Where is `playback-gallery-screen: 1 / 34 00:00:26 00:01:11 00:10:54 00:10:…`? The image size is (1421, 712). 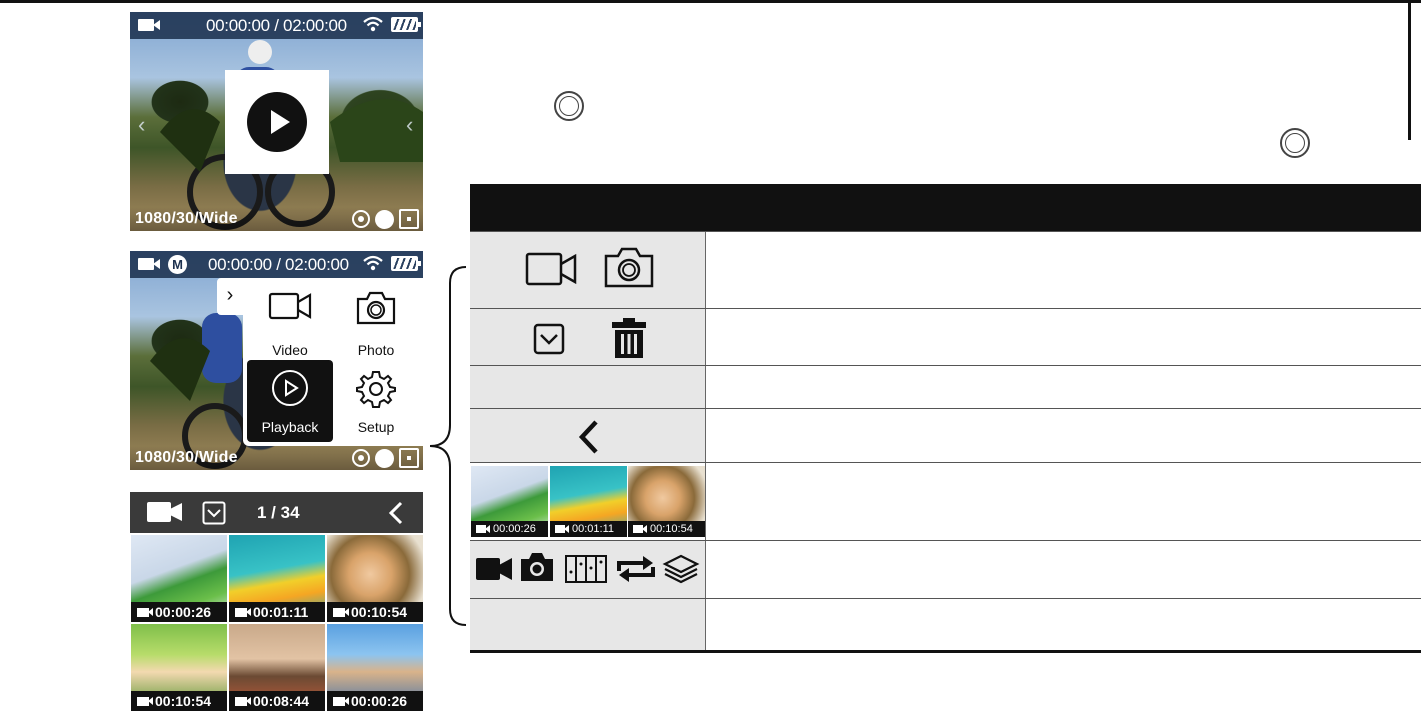 playback-gallery-screen: 1 / 34 00:00:26 00:01:11 00:10:54 00:10:… is located at coordinates (276, 602).